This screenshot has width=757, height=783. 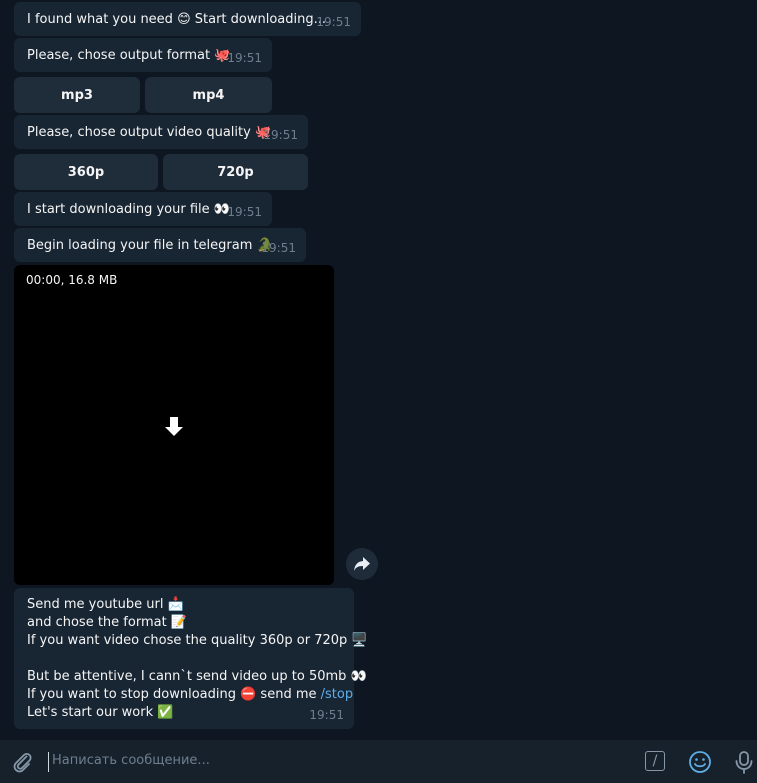 I want to click on message-bubble: Please, chose output format 🐙 19:51, so click(x=143, y=55).